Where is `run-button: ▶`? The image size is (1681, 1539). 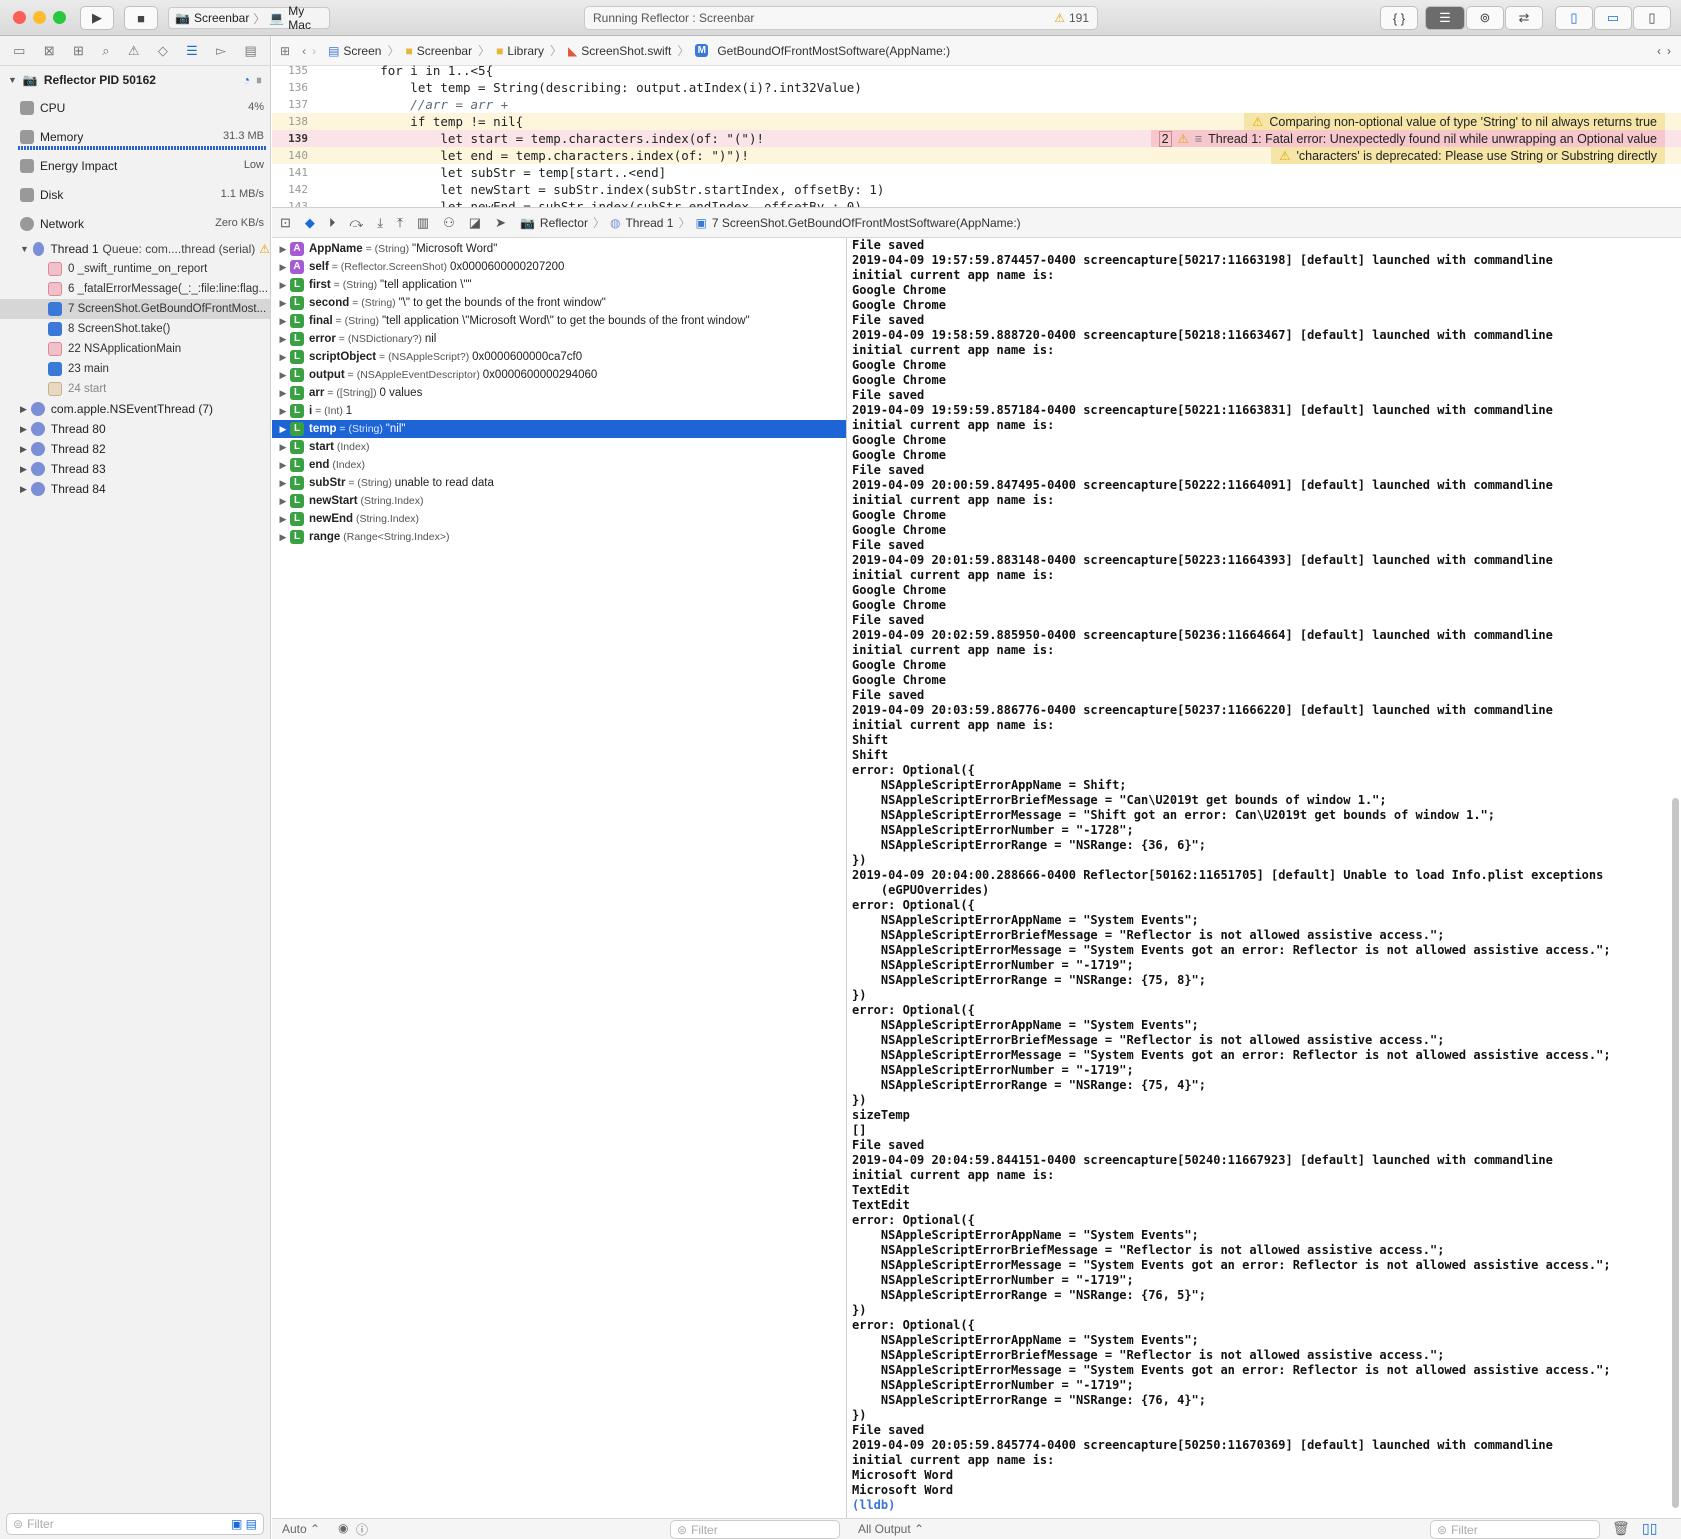 run-button: ▶ is located at coordinates (97, 18).